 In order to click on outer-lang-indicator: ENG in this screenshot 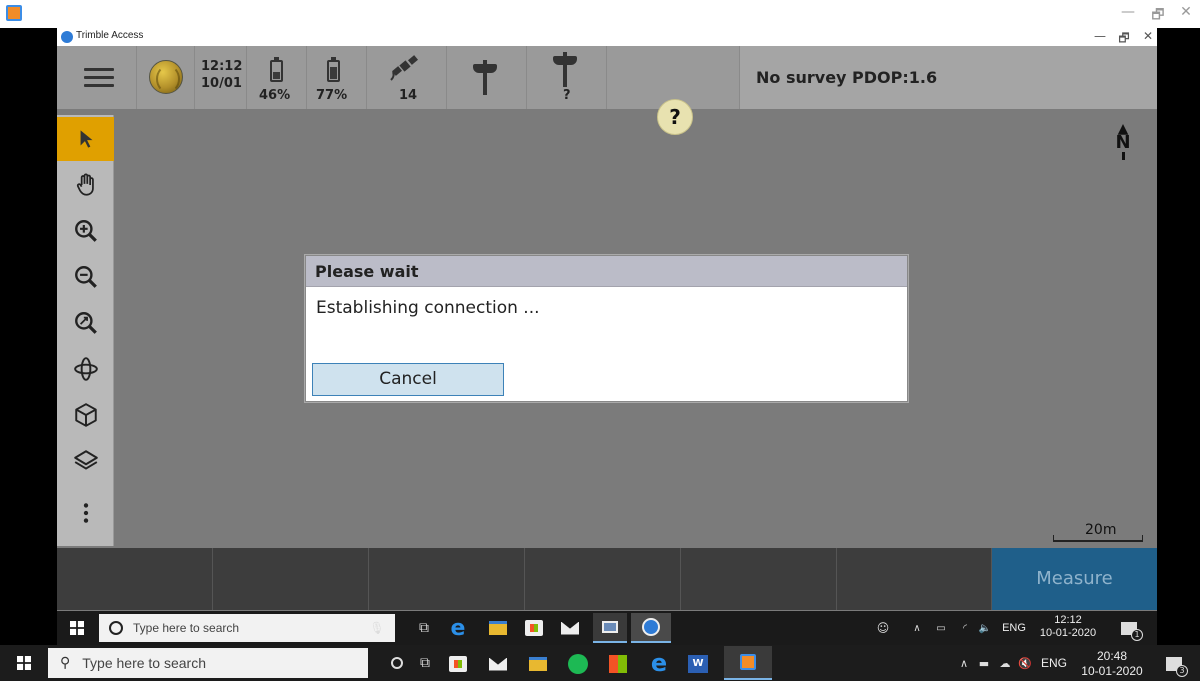, I will do `click(1054, 663)`.